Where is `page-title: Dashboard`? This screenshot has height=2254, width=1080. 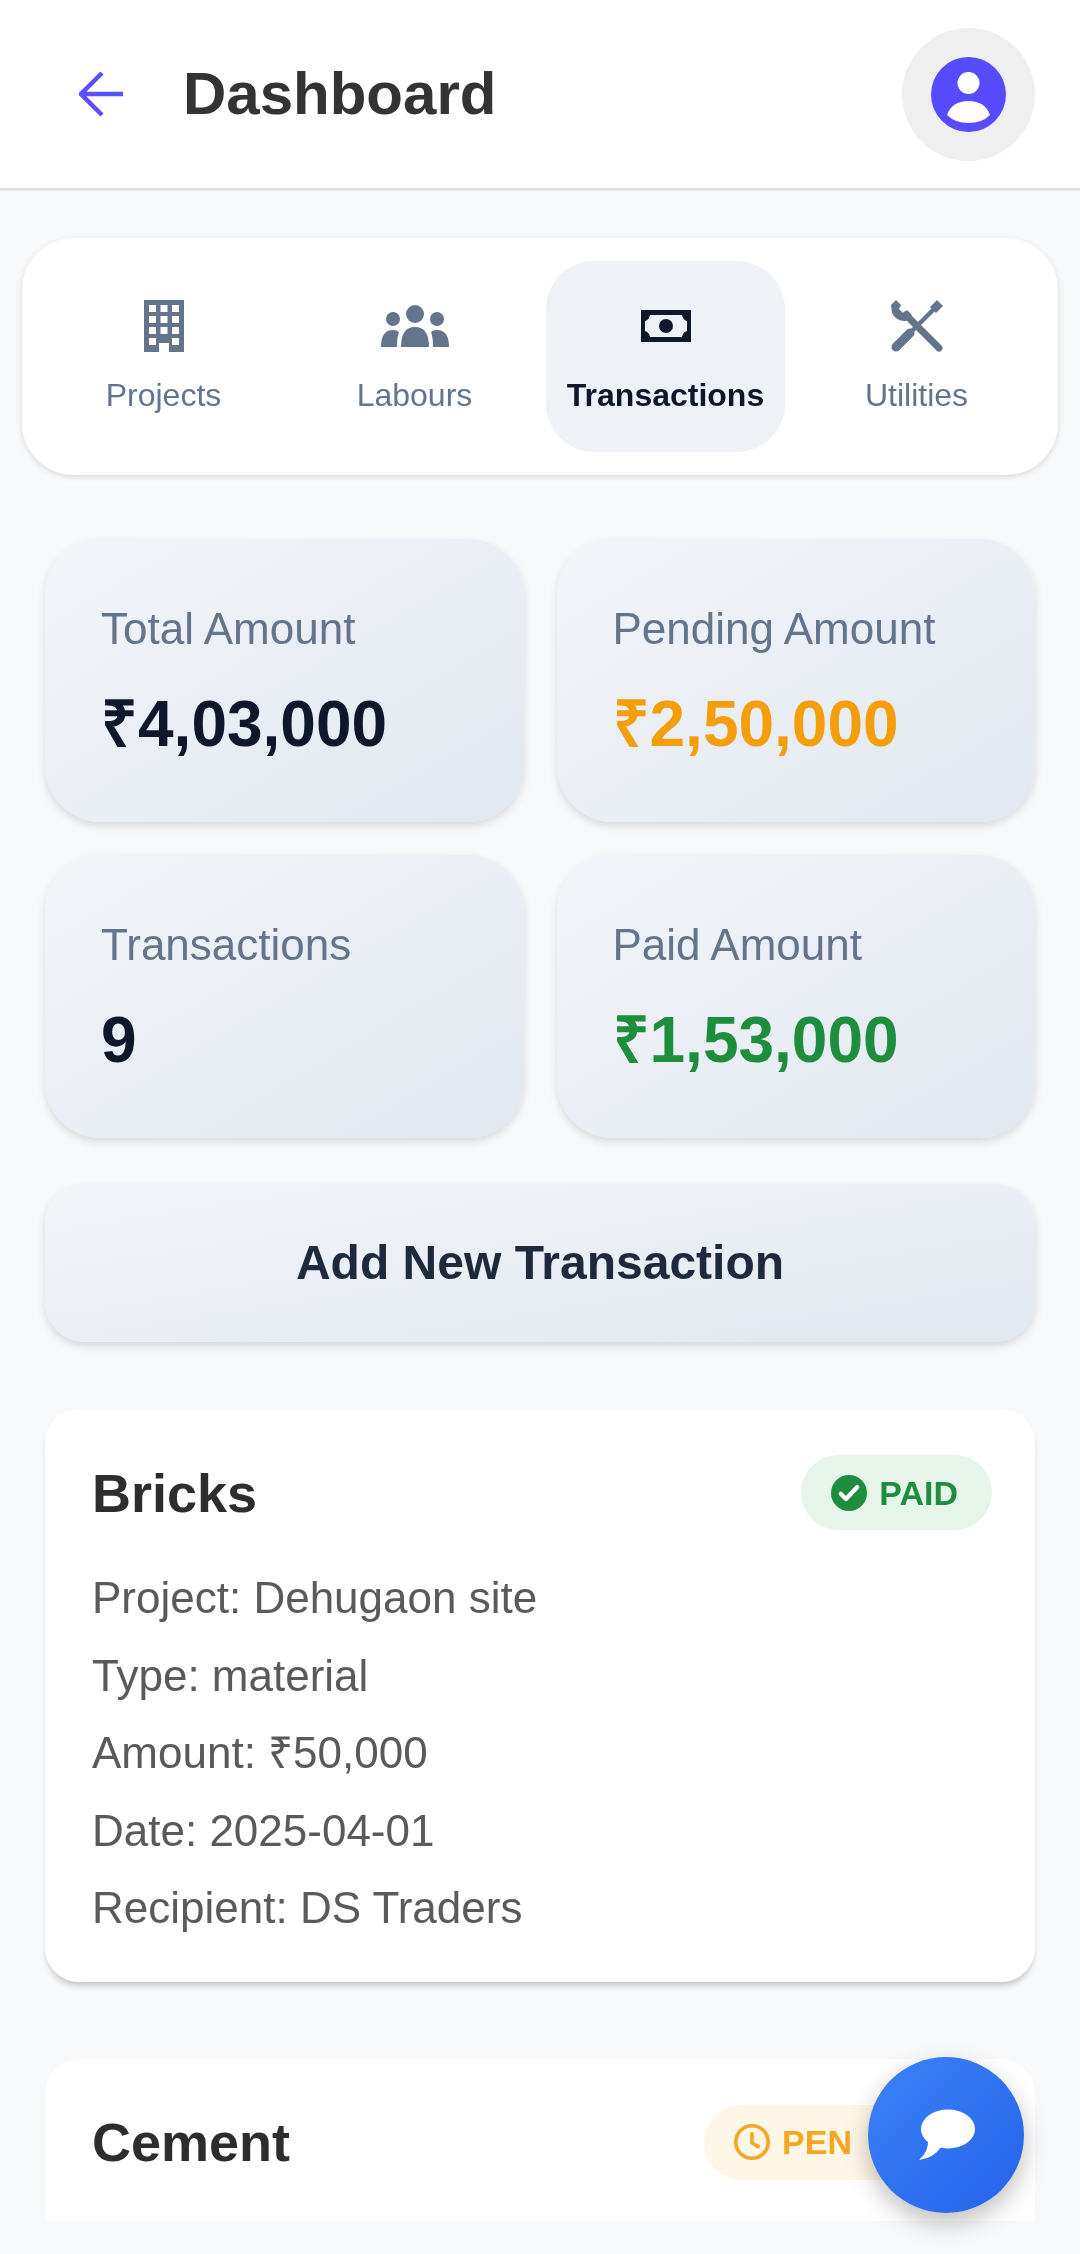 page-title: Dashboard is located at coordinates (340, 94).